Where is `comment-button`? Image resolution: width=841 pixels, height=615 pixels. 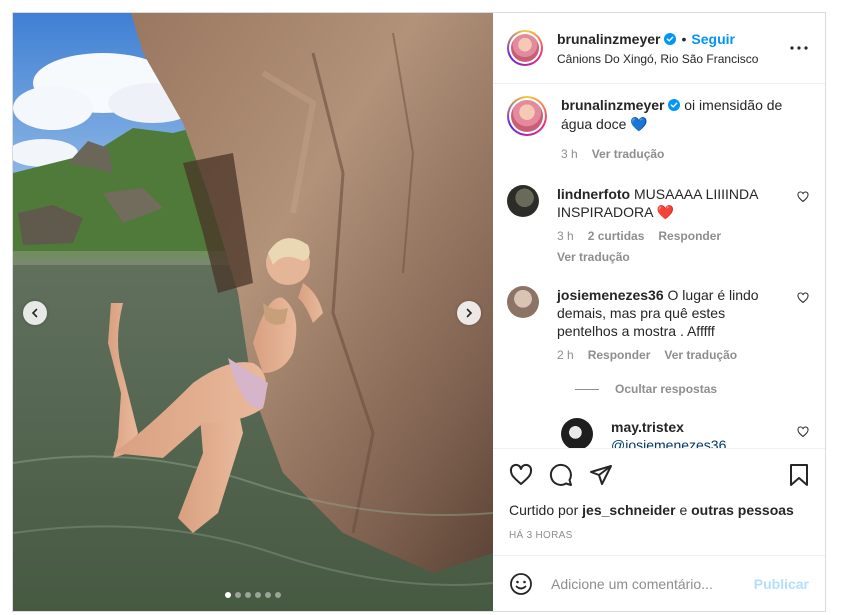
comment-button is located at coordinates (561, 475).